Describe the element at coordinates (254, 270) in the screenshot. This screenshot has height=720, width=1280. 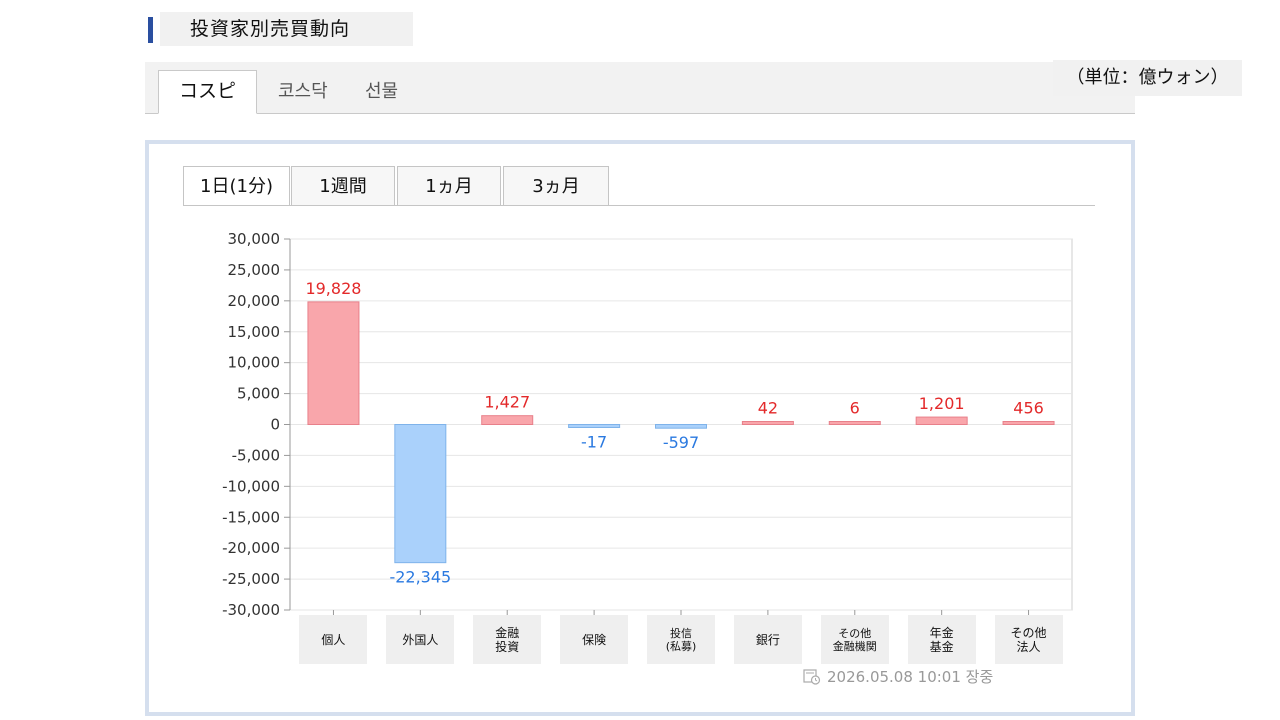
I see `y-tick-label: 25,000` at that location.